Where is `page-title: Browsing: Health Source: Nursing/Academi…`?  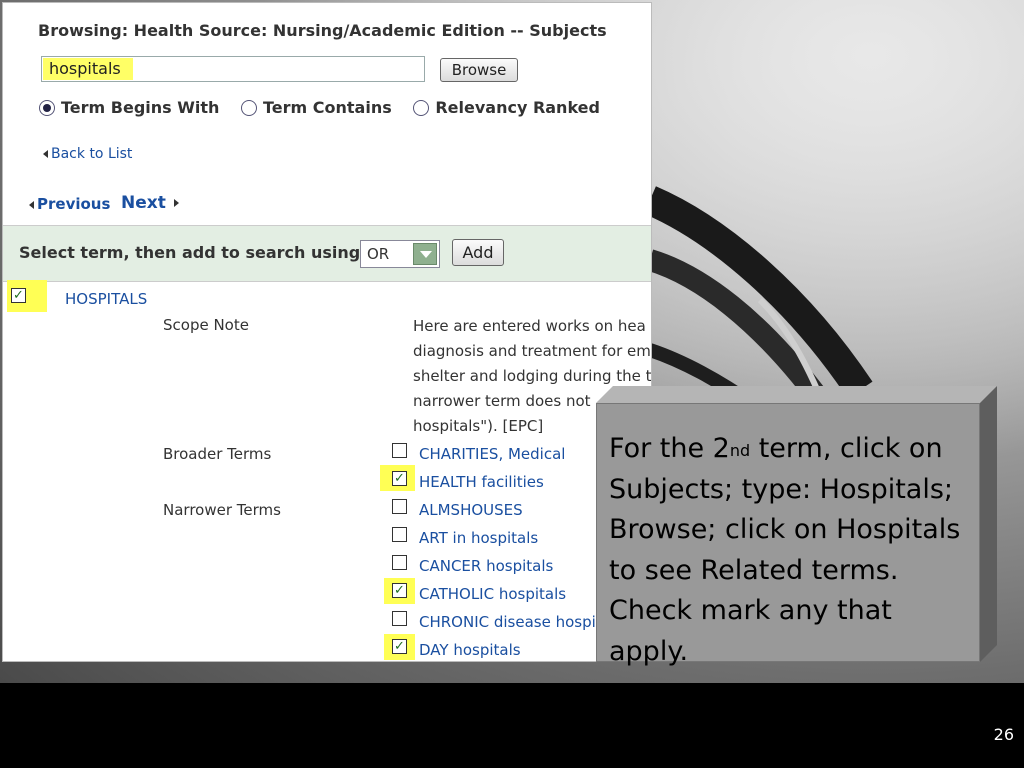
page-title: Browsing: Health Source: Nursing/Academi… is located at coordinates (322, 30).